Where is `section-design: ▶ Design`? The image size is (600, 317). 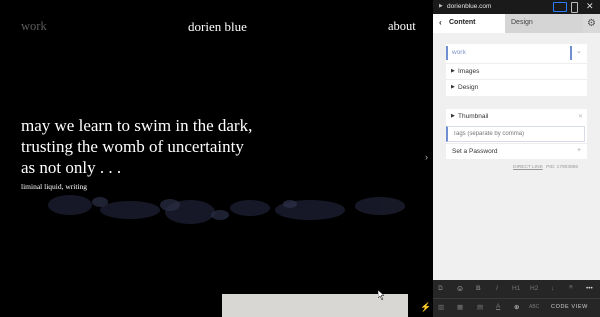 section-design: ▶ Design is located at coordinates (516, 87).